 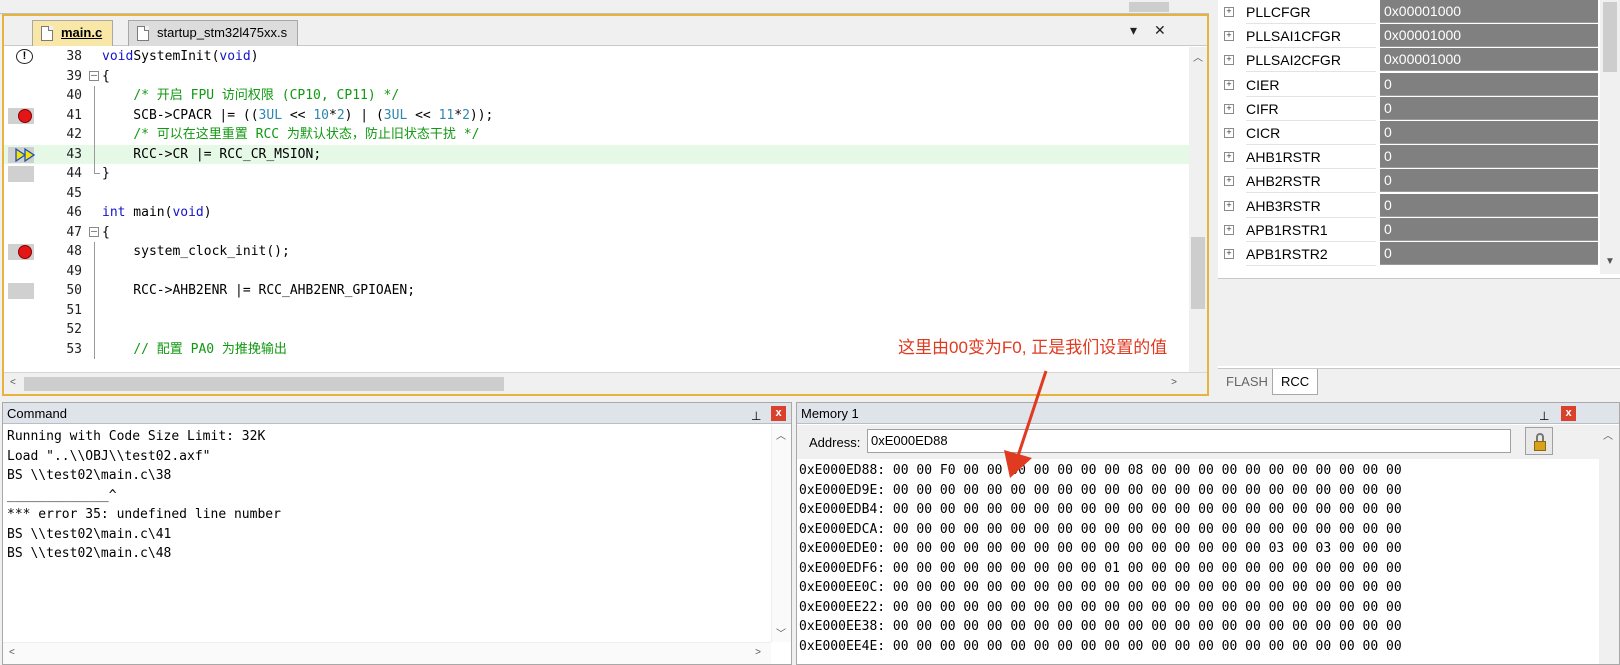 What do you see at coordinates (596, 77) in the screenshot?
I see `code-line: 39–{` at bounding box center [596, 77].